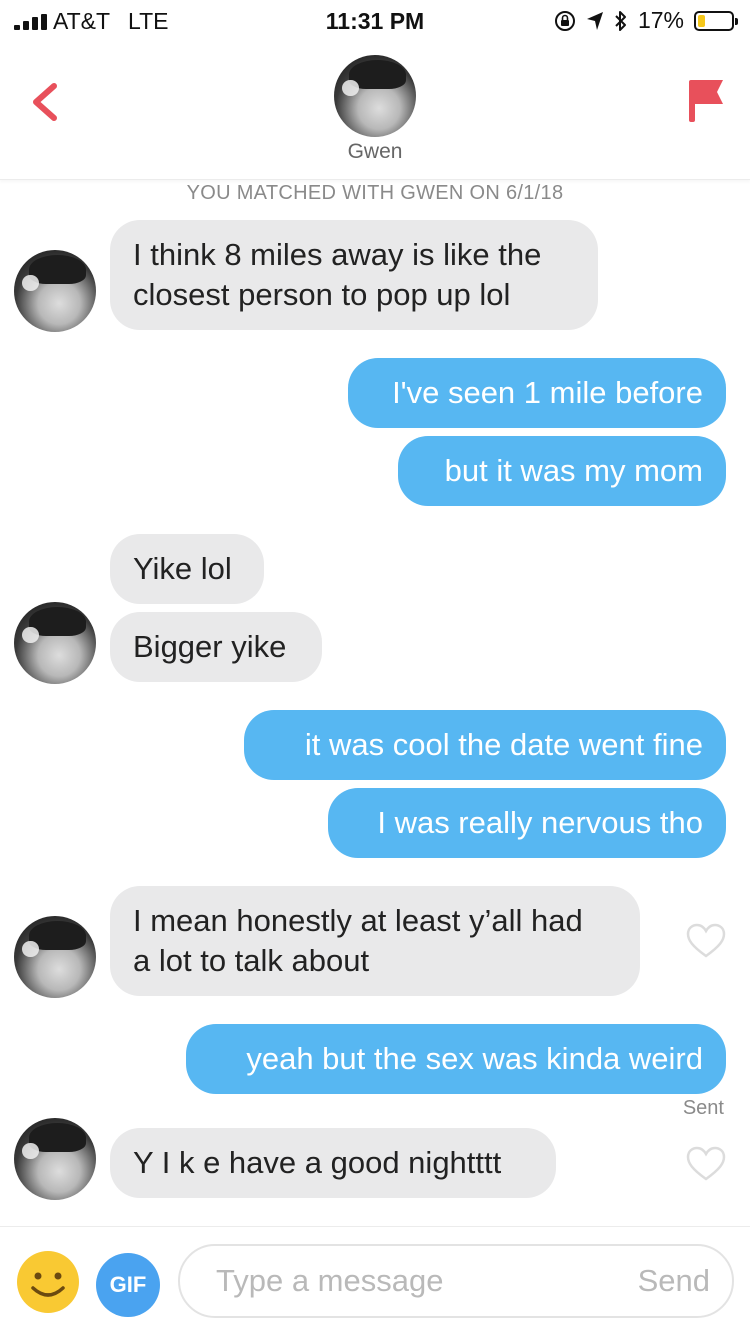  I want to click on chevron-left-icon, so click(46, 102).